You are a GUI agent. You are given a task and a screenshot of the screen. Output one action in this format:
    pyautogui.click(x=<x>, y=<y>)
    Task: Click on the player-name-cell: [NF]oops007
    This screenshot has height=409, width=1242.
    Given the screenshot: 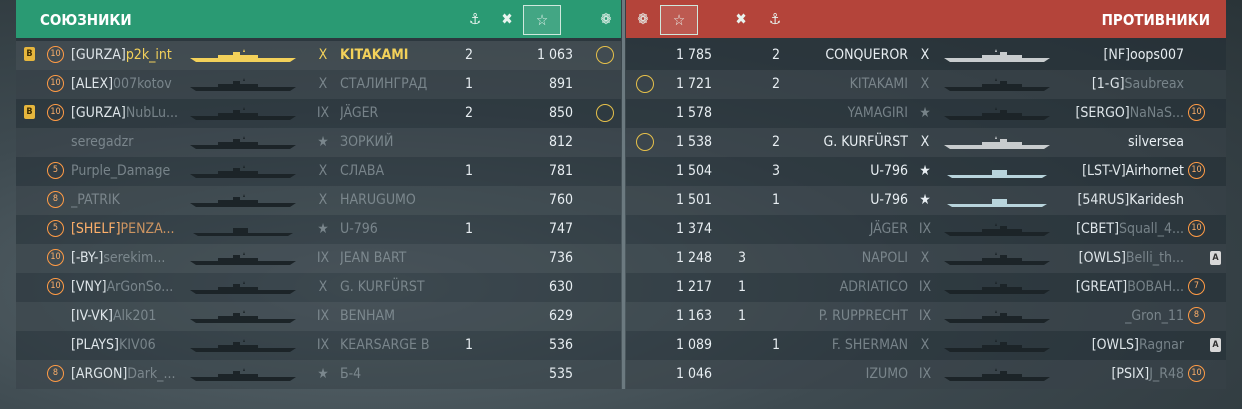 What is the action you would take?
    pyautogui.click(x=1120, y=55)
    